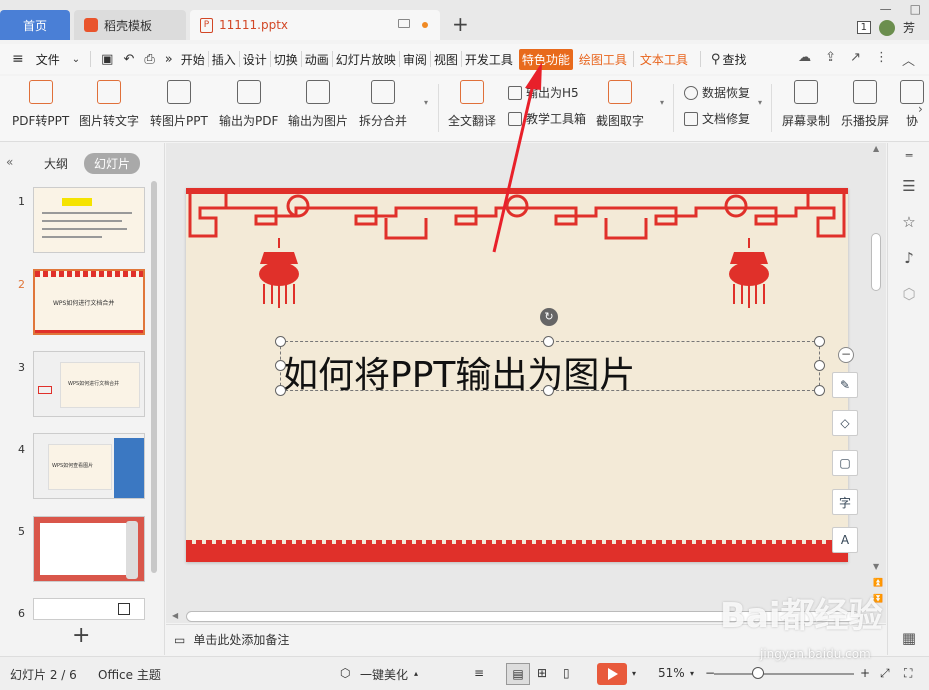 The width and height of the screenshot is (929, 690). Describe the element at coordinates (169, 59) in the screenshot. I see `more-icon: »` at that location.